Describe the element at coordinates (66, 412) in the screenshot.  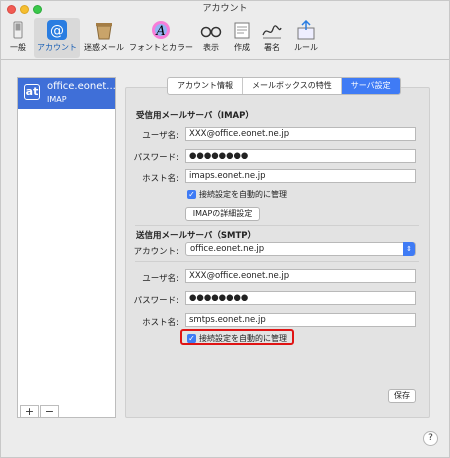
I see `account-list-controls: + −` at that location.